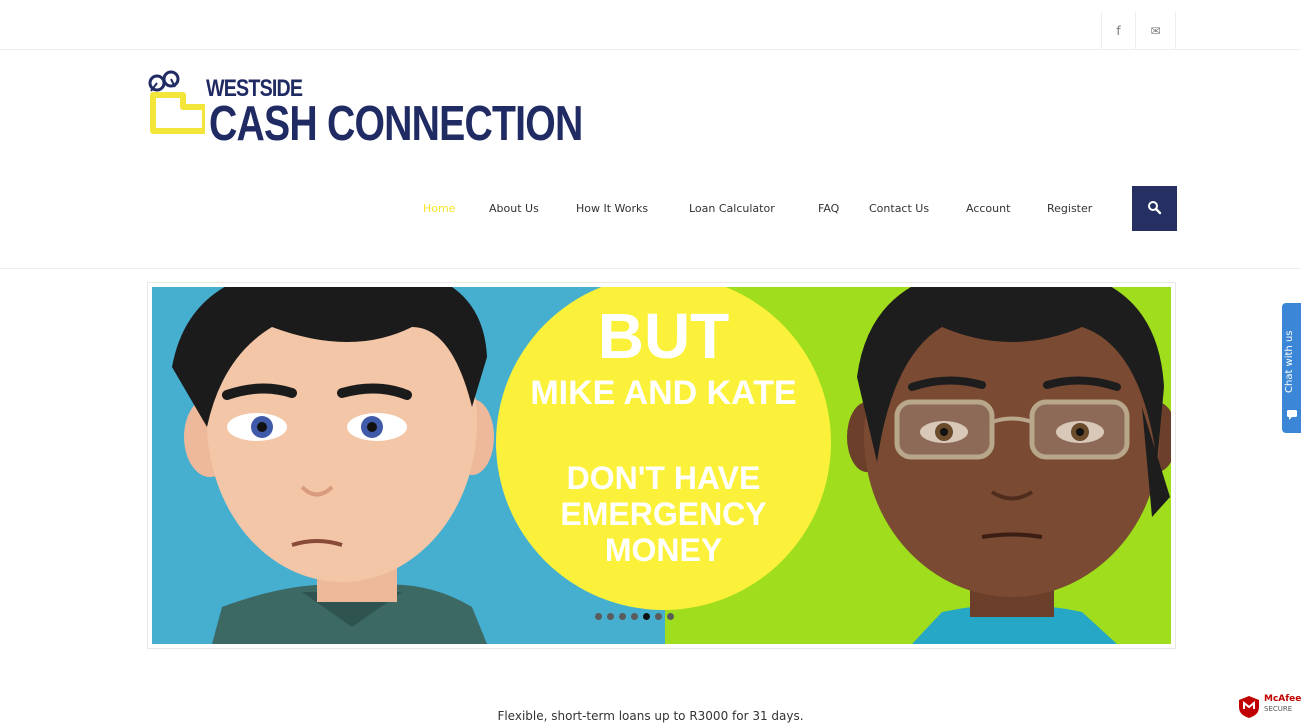 This screenshot has width=1301, height=724. What do you see at coordinates (646, 616) in the screenshot?
I see `slider-dot-active` at bounding box center [646, 616].